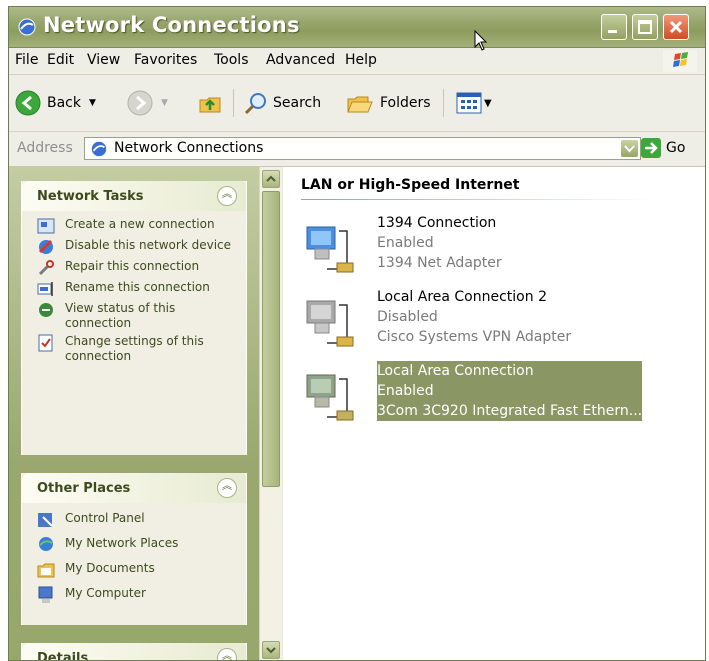  What do you see at coordinates (676, 27) in the screenshot?
I see `close-button` at bounding box center [676, 27].